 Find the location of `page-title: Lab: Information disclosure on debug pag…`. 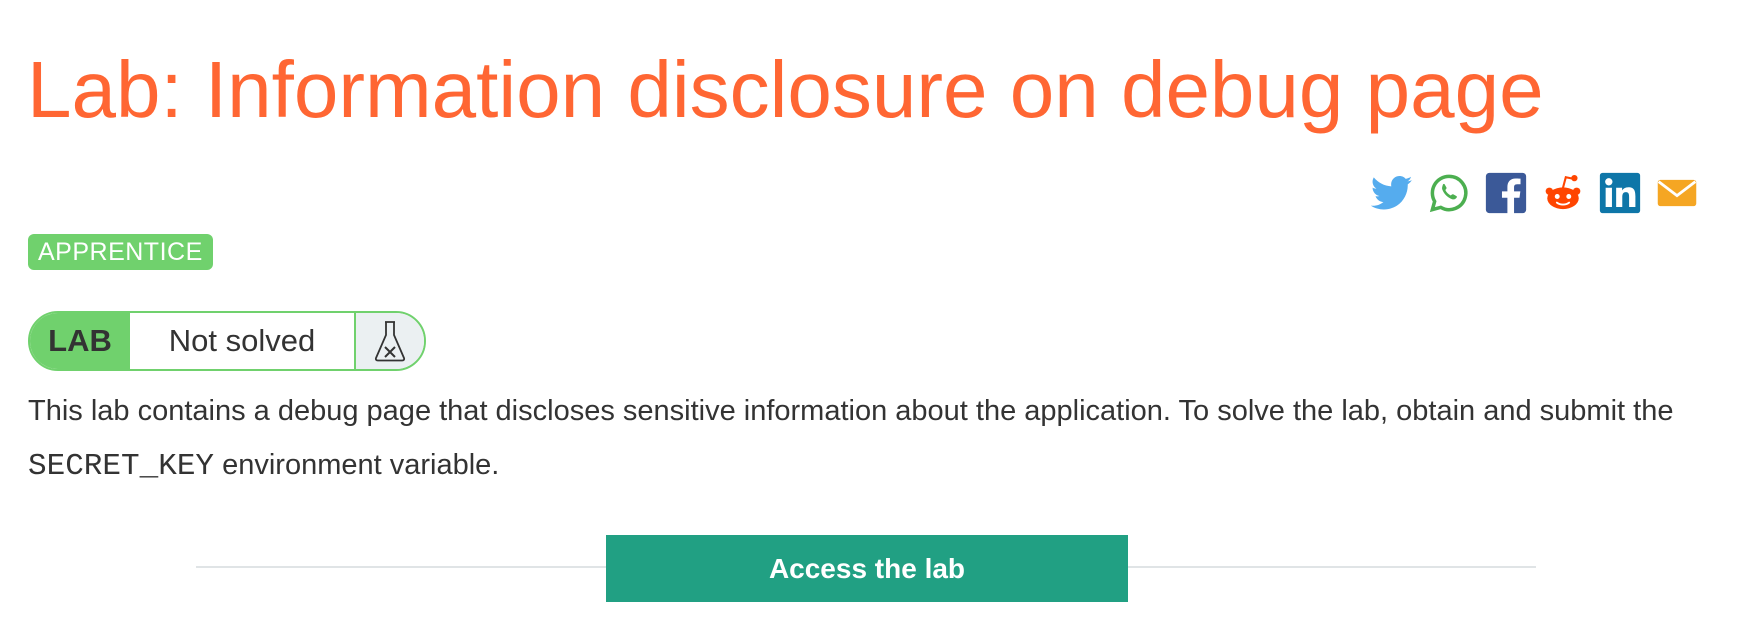

page-title: Lab: Information disclosure on debug pag… is located at coordinates (785, 89).